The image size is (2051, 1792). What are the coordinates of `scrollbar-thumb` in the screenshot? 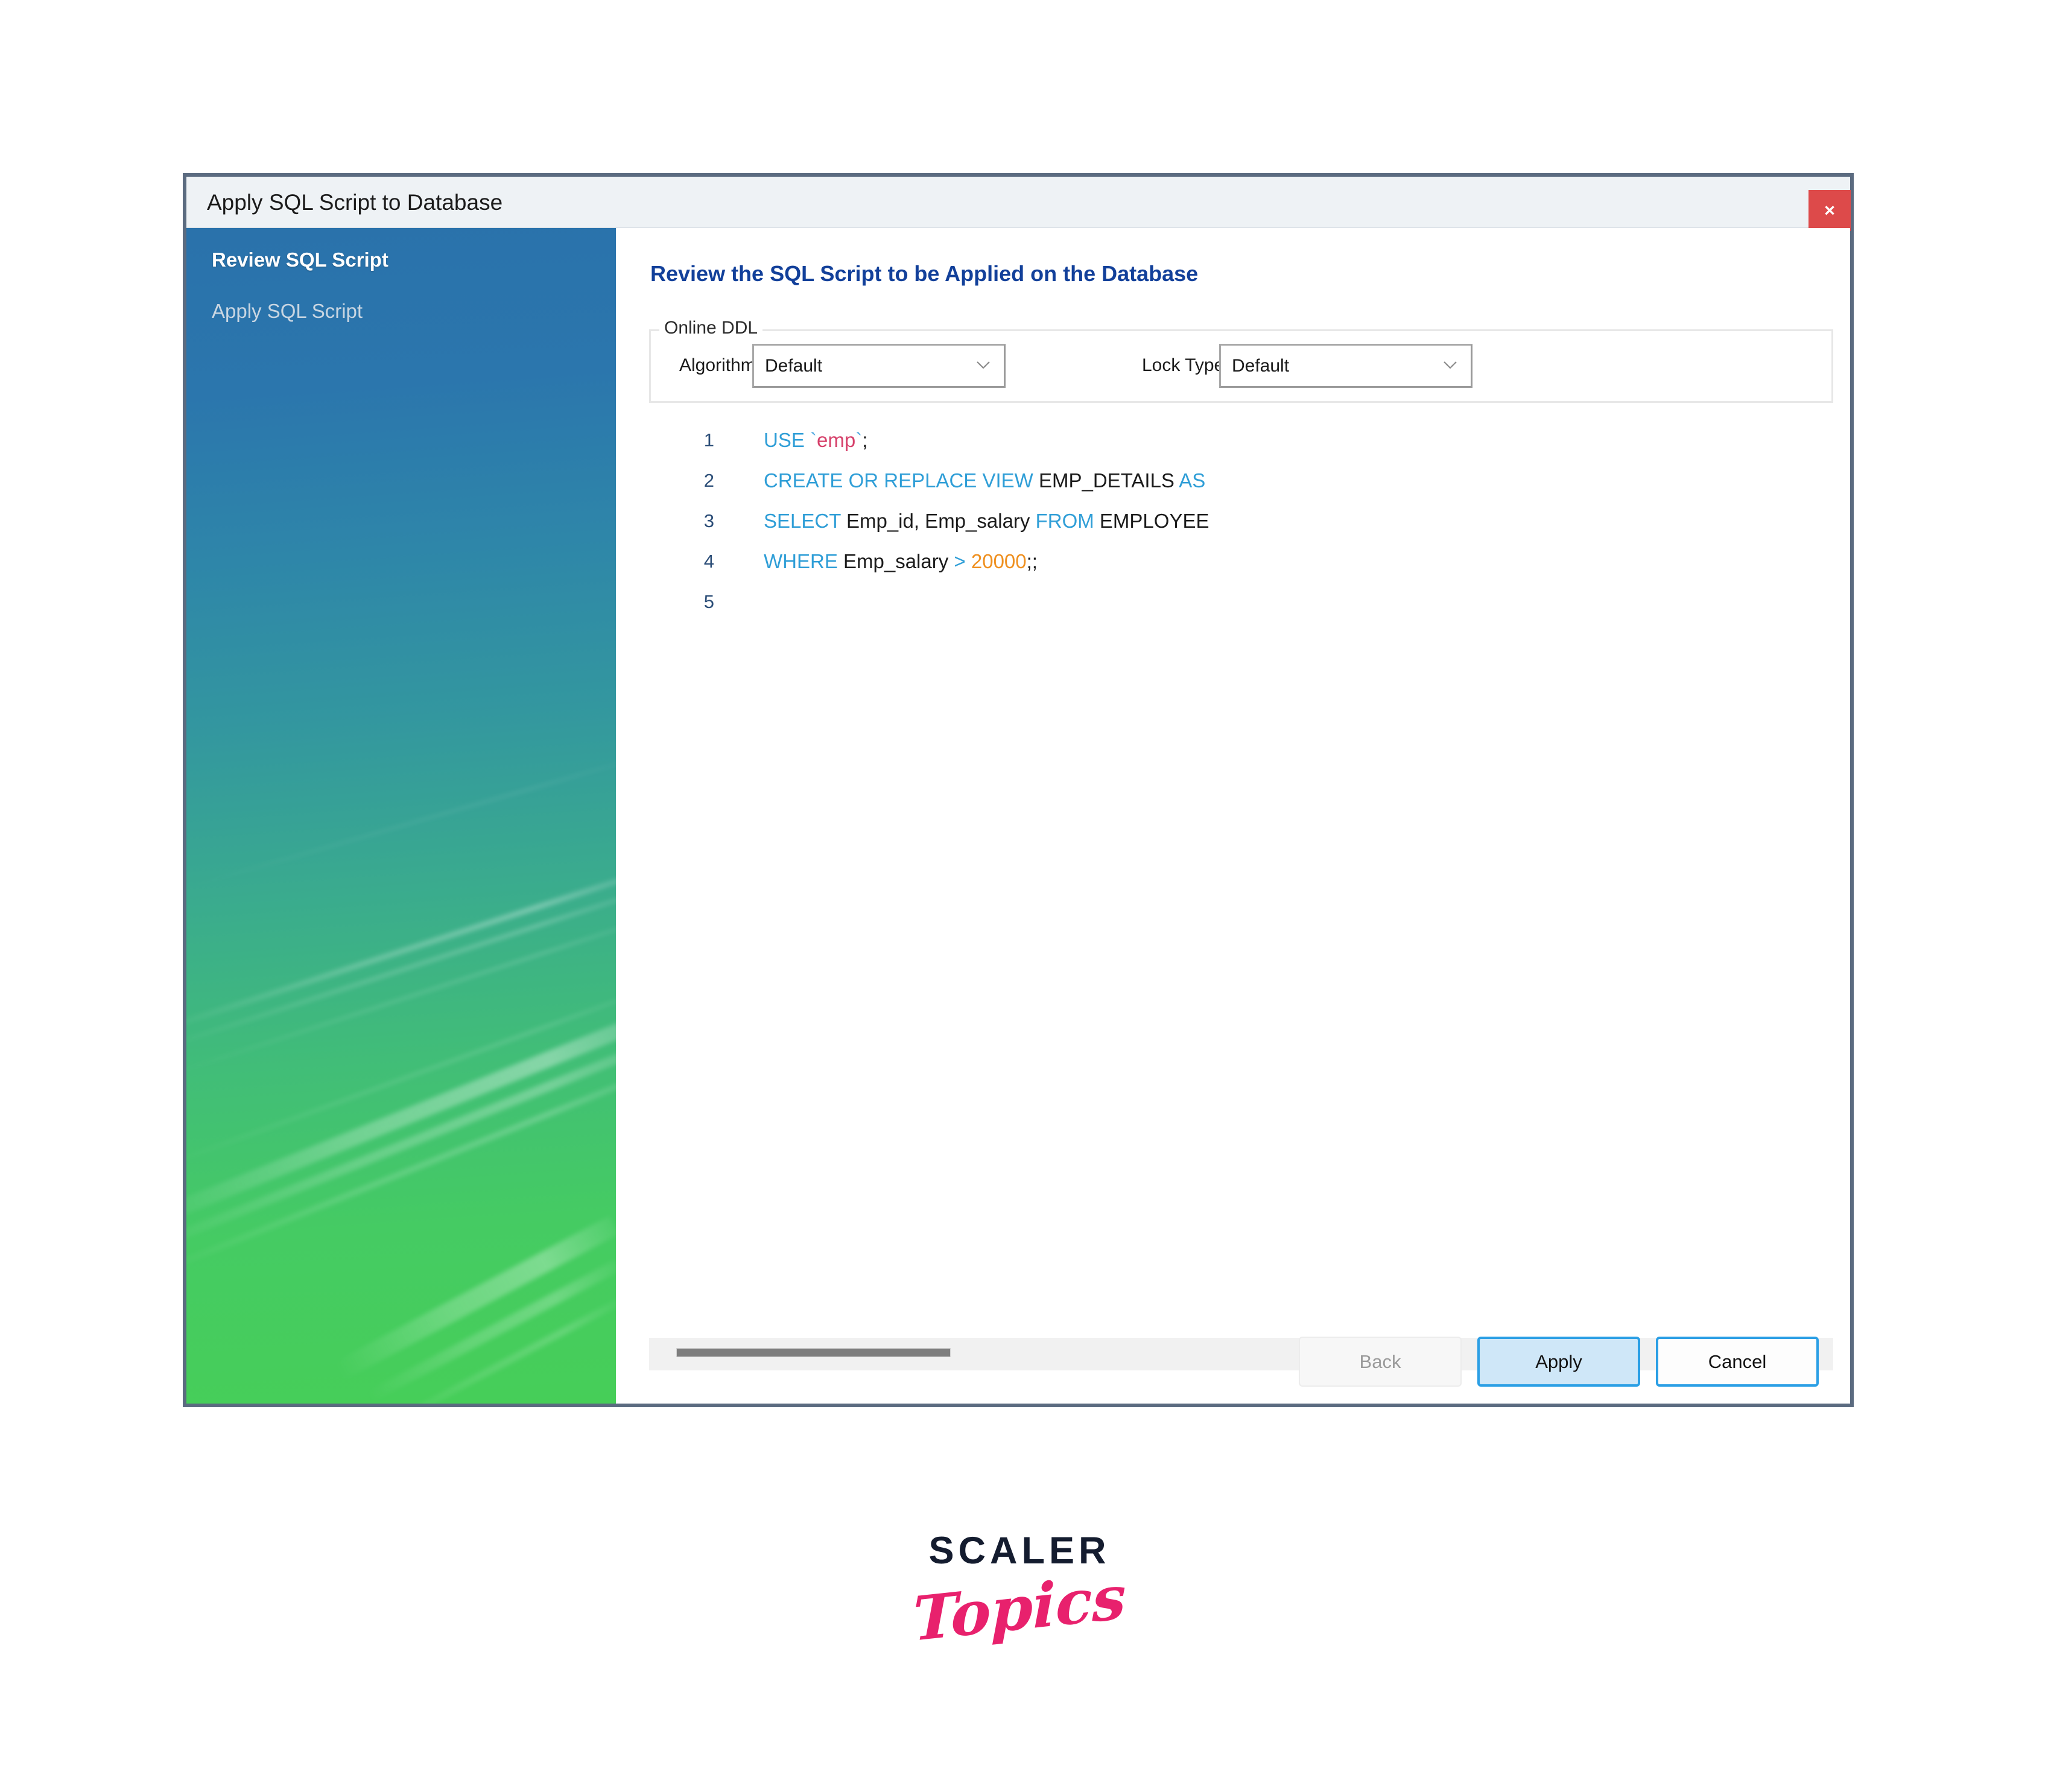 It's located at (814, 1352).